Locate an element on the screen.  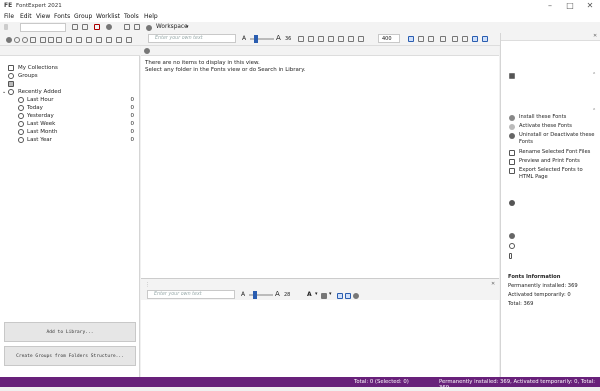
tag-icon is located at coordinates (431, 39).